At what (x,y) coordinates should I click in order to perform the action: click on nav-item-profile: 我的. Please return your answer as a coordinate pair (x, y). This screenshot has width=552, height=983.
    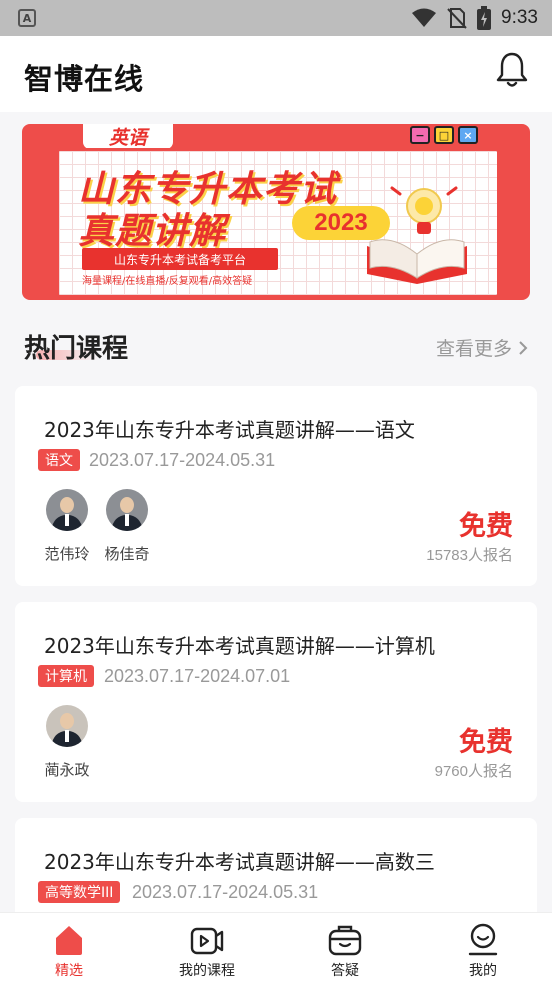
    Looking at the image, I should click on (483, 948).